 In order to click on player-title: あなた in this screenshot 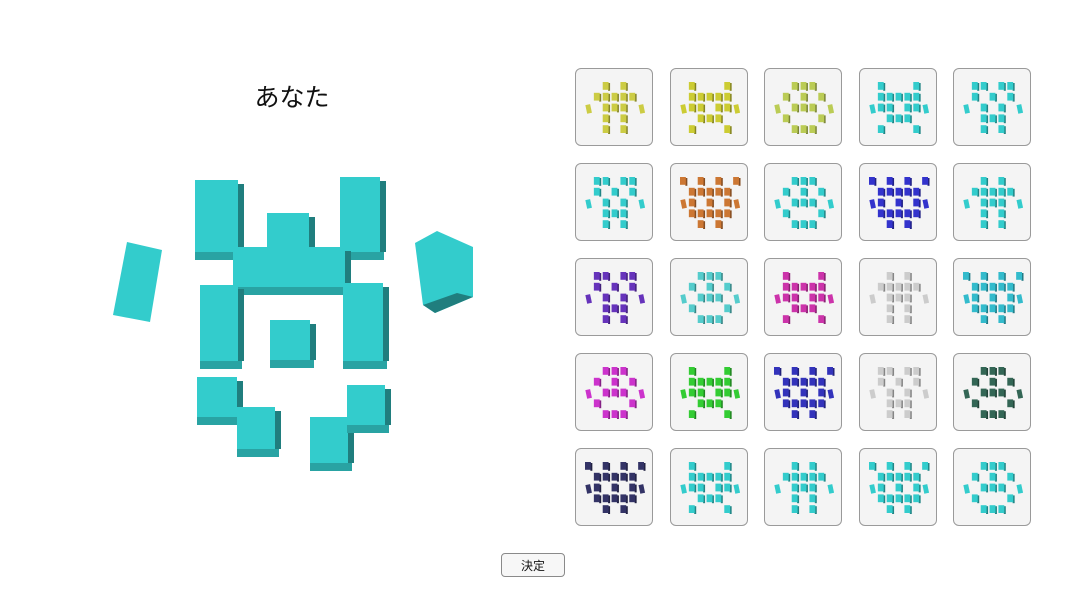, I will do `click(292, 97)`.